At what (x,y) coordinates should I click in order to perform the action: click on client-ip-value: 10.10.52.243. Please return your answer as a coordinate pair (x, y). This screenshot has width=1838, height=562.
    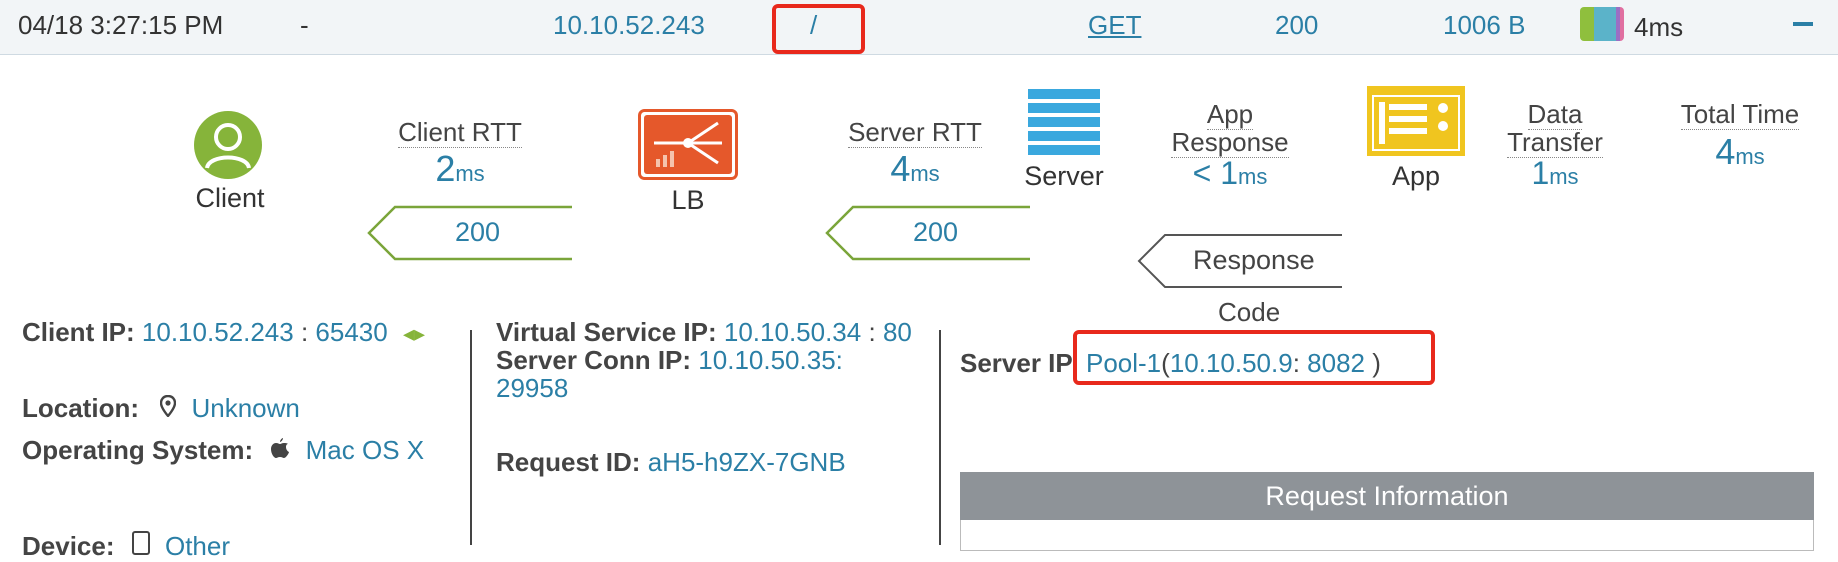
    Looking at the image, I should click on (218, 332).